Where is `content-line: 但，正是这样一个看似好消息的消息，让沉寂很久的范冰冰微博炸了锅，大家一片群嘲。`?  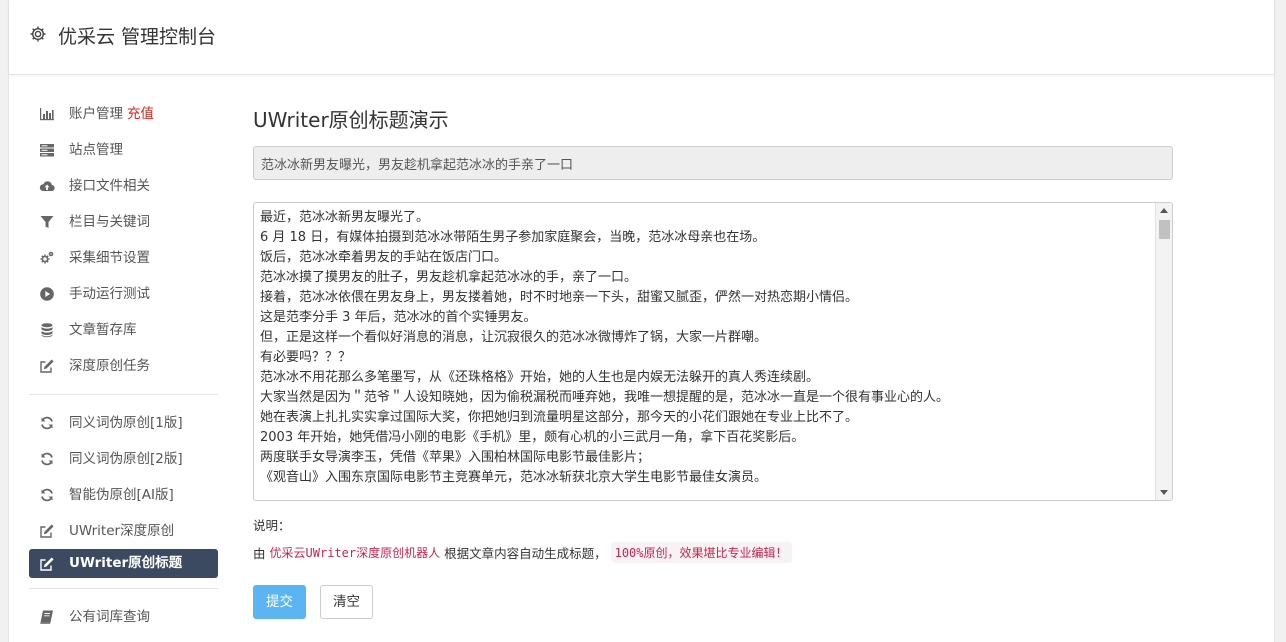 content-line: 但，正是这样一个看似好消息的消息，让沉寂很久的范冰冰微博炸了锅，大家一片群嘲。 is located at coordinates (514, 337).